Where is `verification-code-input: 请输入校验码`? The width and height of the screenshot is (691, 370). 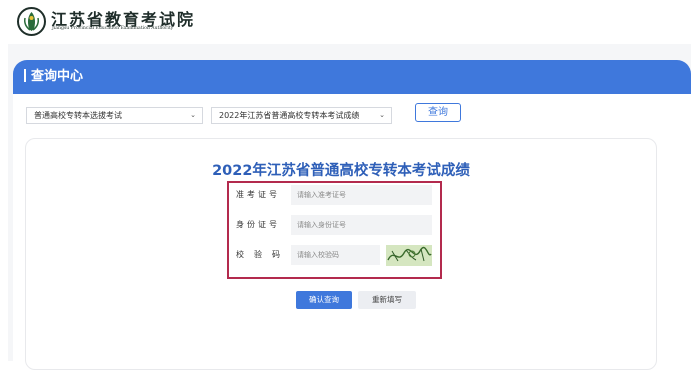
verification-code-input: 请输入校验码 is located at coordinates (335, 255).